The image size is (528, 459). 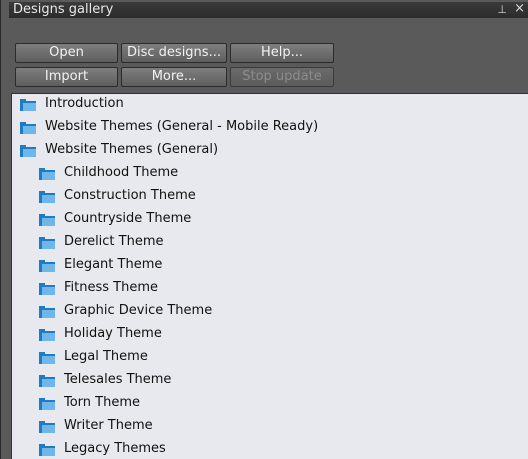 I want to click on tree-item-label: Holiday Theme, so click(x=113, y=333).